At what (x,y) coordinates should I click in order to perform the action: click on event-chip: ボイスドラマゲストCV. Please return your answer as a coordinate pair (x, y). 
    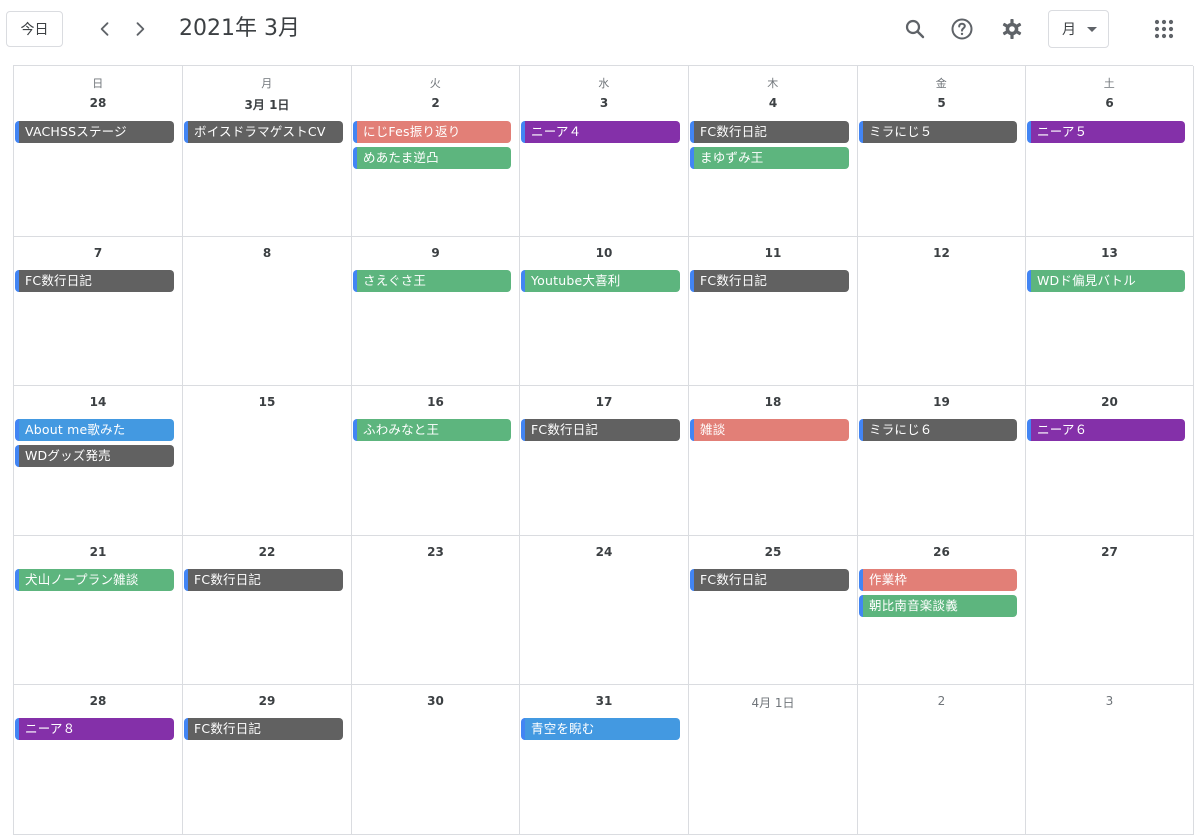
    Looking at the image, I should click on (263, 132).